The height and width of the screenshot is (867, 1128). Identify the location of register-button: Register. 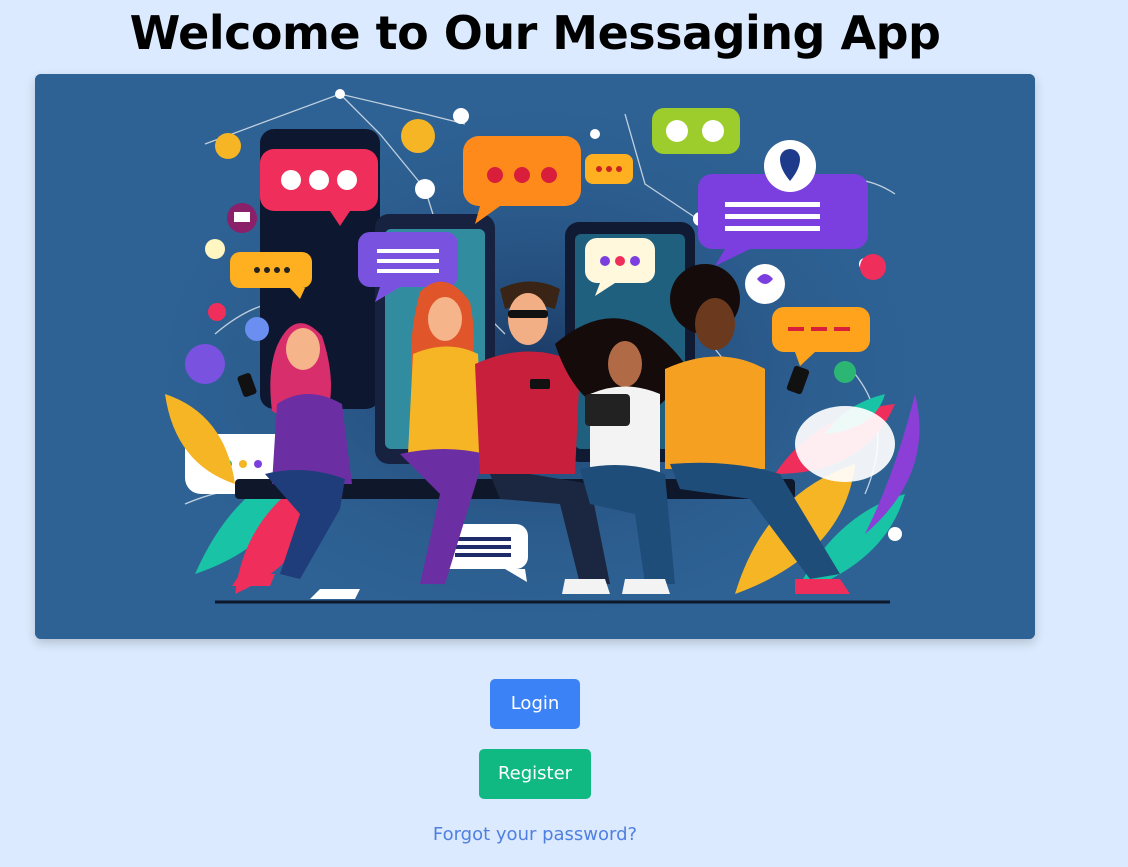
(535, 774).